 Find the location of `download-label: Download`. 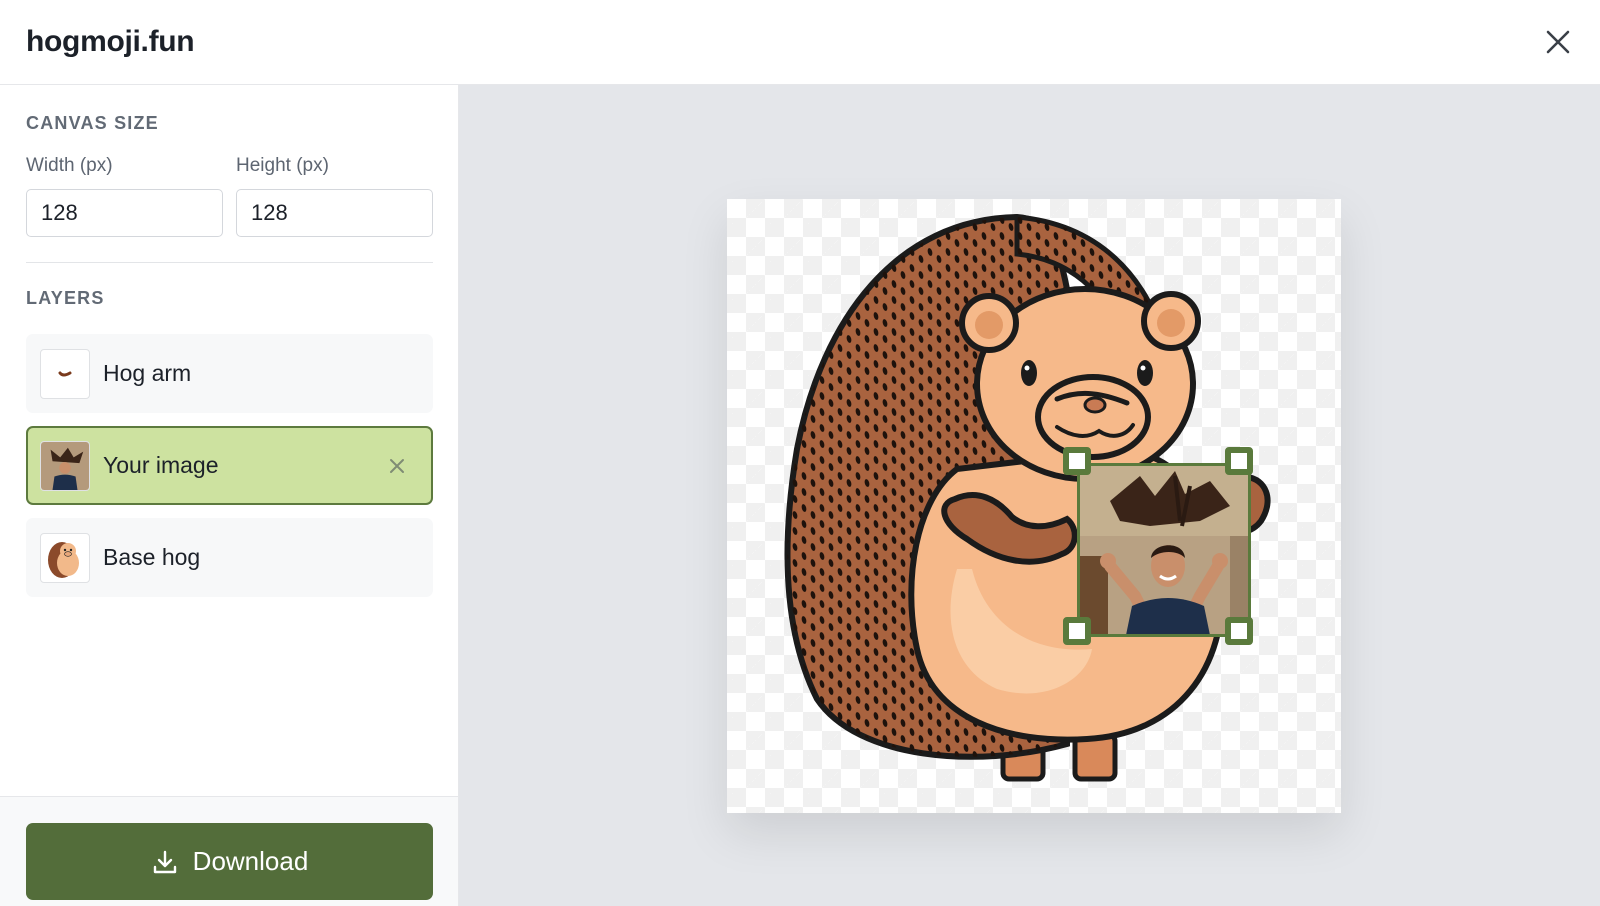

download-label: Download is located at coordinates (250, 861).